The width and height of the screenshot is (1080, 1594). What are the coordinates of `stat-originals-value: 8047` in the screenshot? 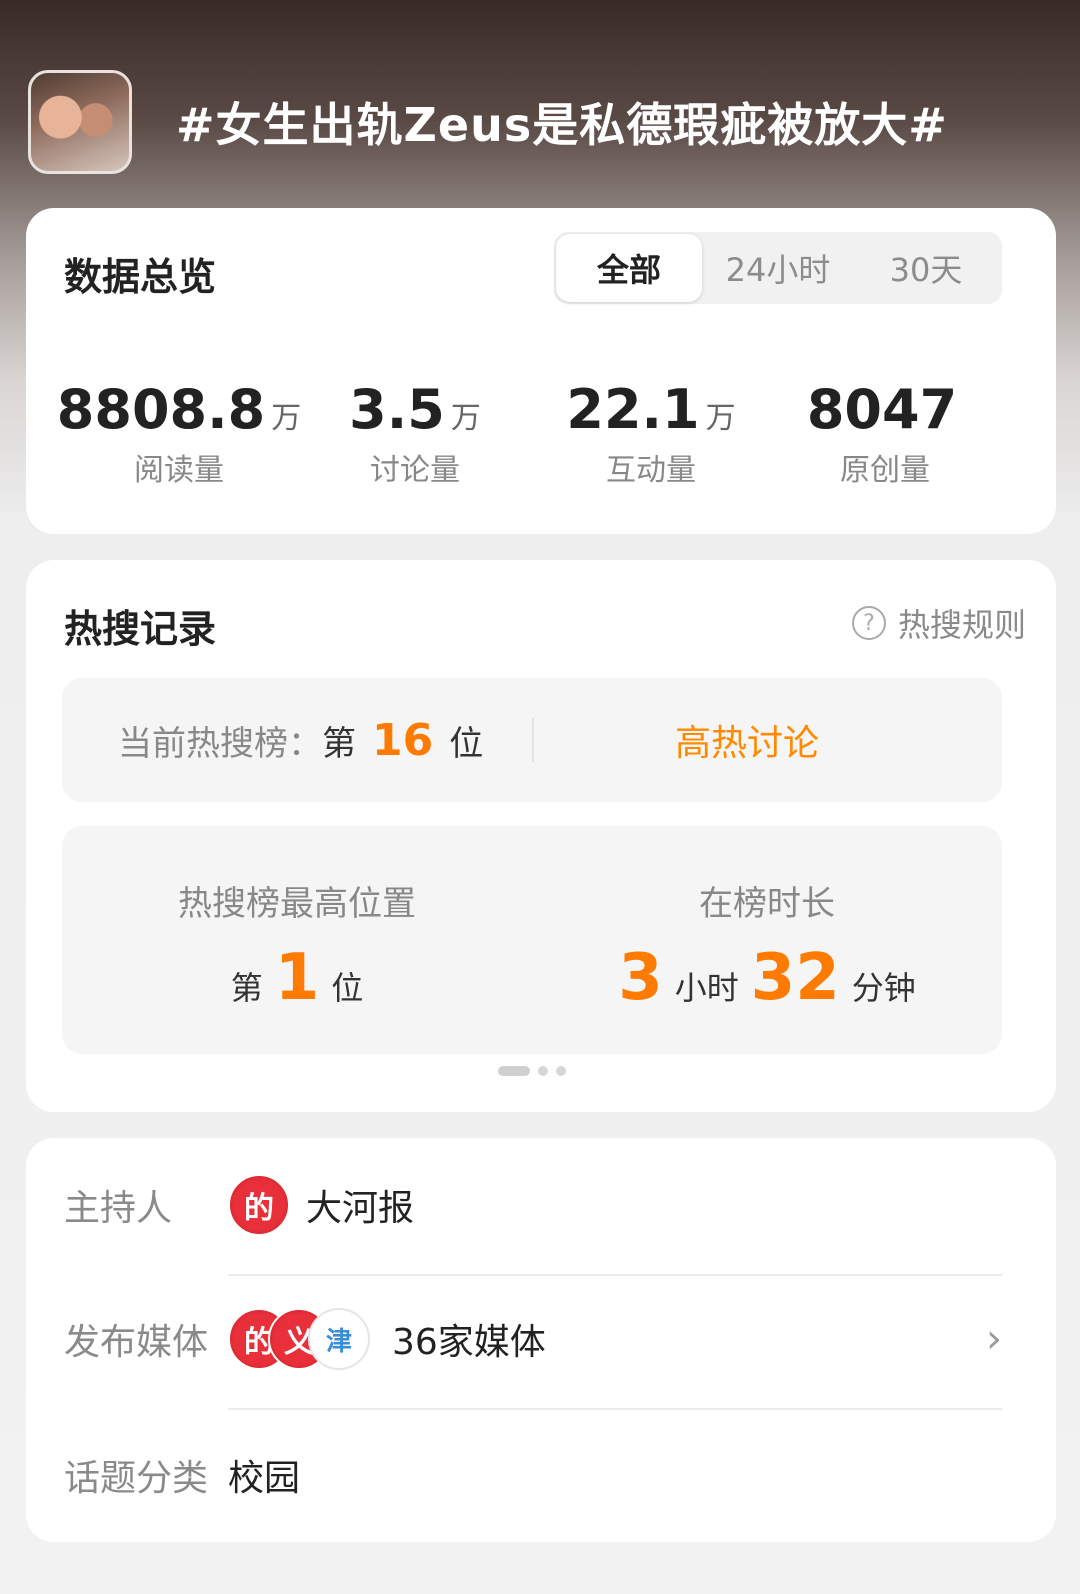 It's located at (882, 409).